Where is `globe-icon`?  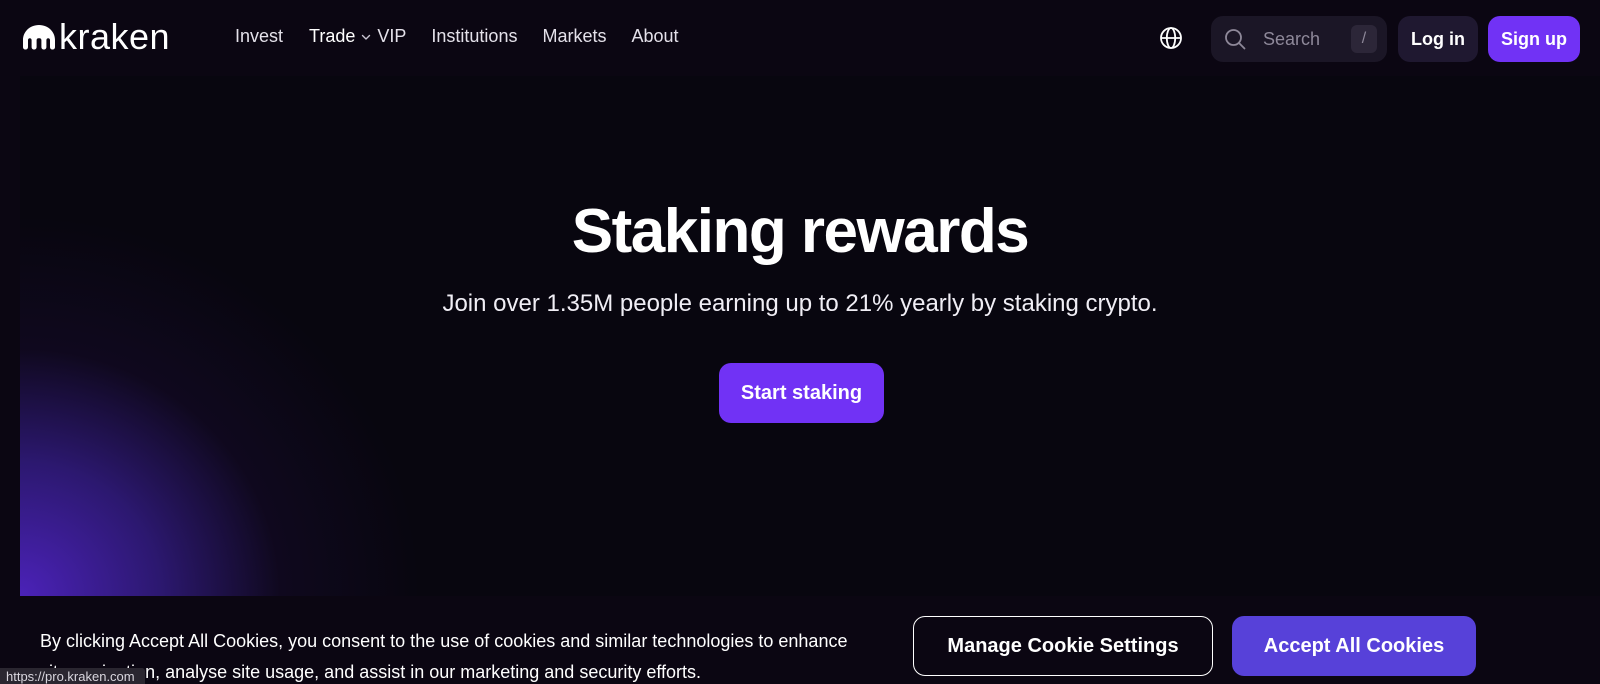 globe-icon is located at coordinates (1171, 38).